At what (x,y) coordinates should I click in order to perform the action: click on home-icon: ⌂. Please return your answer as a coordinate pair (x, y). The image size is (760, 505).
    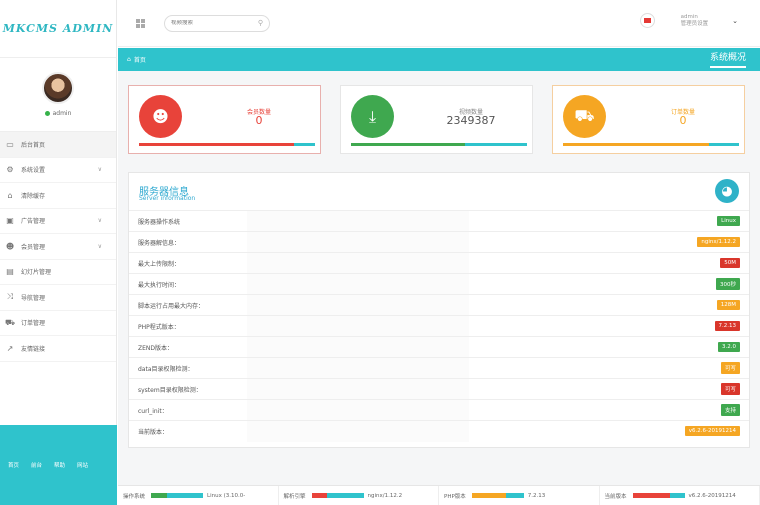
    Looking at the image, I should click on (129, 59).